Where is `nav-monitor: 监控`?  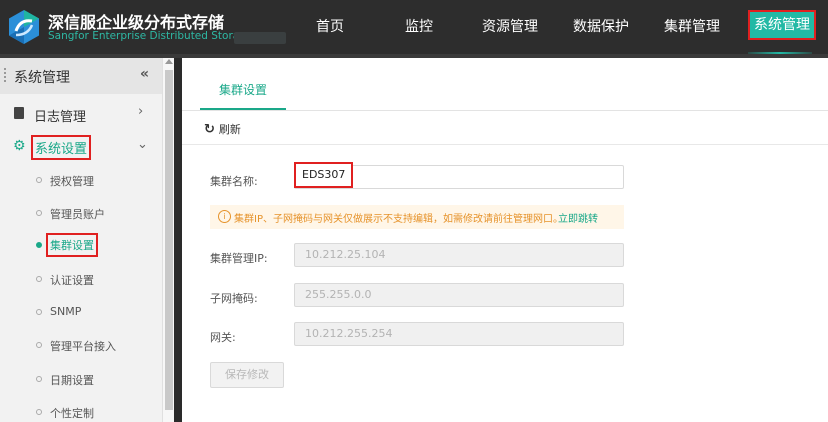
nav-monitor: 监控 is located at coordinates (419, 27).